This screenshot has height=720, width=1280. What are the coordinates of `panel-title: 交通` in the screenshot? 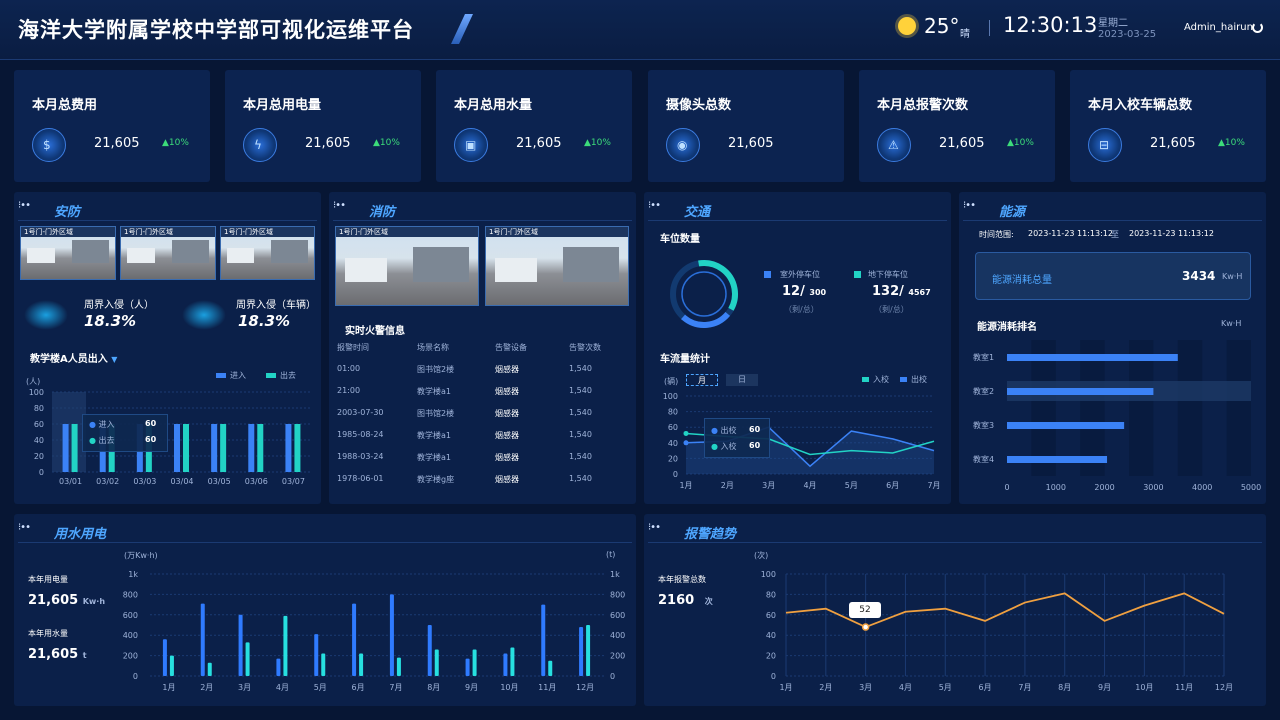 It's located at (697, 212).